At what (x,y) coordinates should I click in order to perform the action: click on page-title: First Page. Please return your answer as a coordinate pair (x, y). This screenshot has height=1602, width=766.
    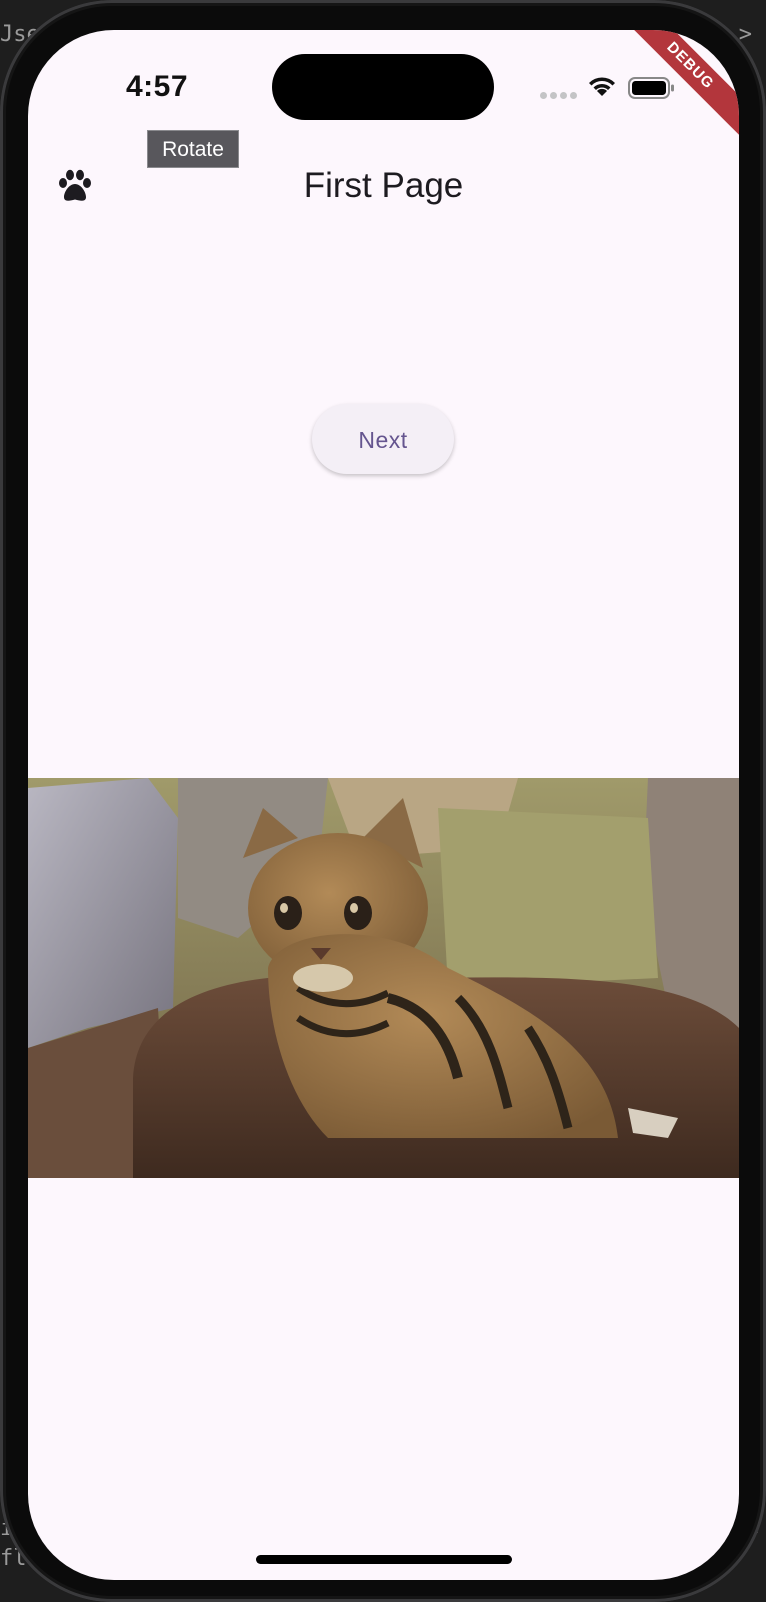
    Looking at the image, I should click on (383, 185).